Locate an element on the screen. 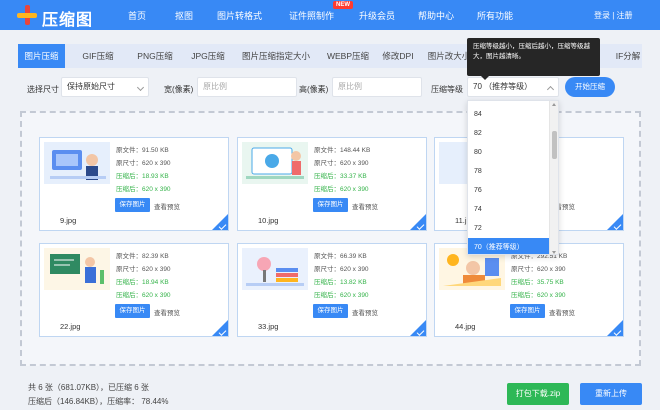 Image resolution: width=660 pixels, height=410 pixels. nav-home: 首页 is located at coordinates (137, 15).